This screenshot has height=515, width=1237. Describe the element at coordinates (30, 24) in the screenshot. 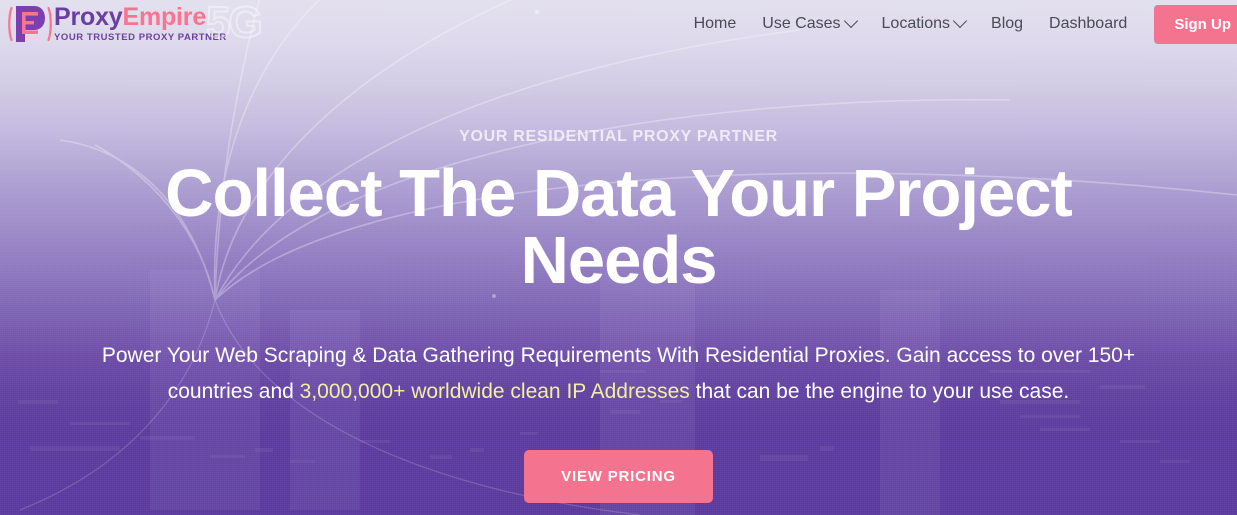

I see `proxyempire-pe-monogram-icon` at that location.